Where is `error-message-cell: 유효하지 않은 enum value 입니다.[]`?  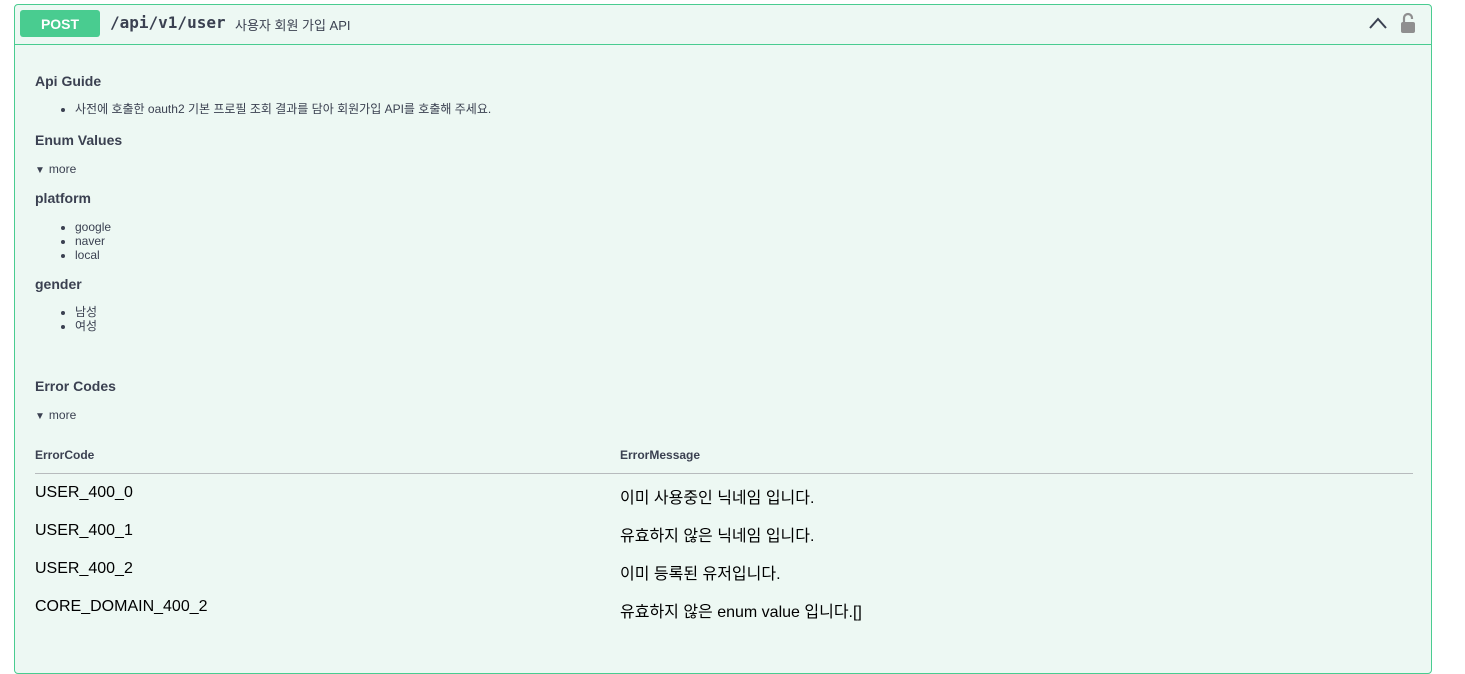
error-message-cell: 유효하지 않은 enum value 입니다.[] is located at coordinates (741, 612).